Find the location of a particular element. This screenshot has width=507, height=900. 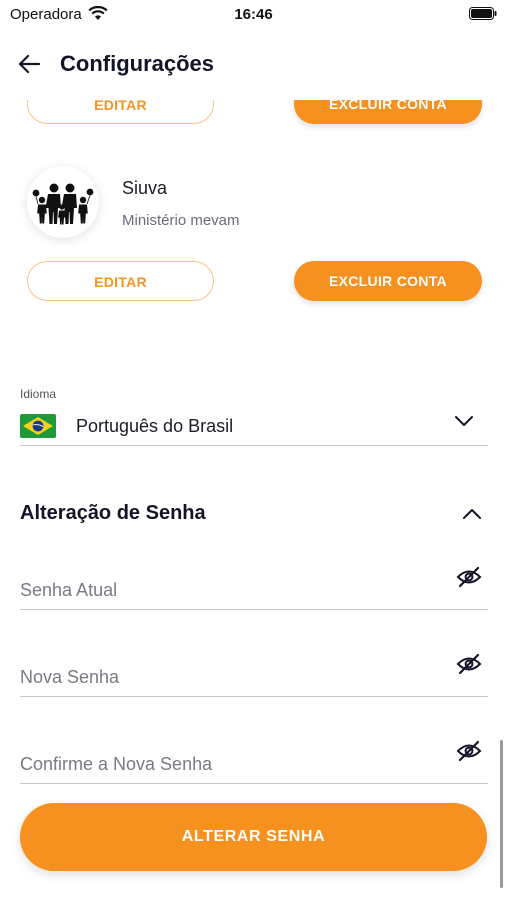

confirm-password-field is located at coordinates (254, 762).